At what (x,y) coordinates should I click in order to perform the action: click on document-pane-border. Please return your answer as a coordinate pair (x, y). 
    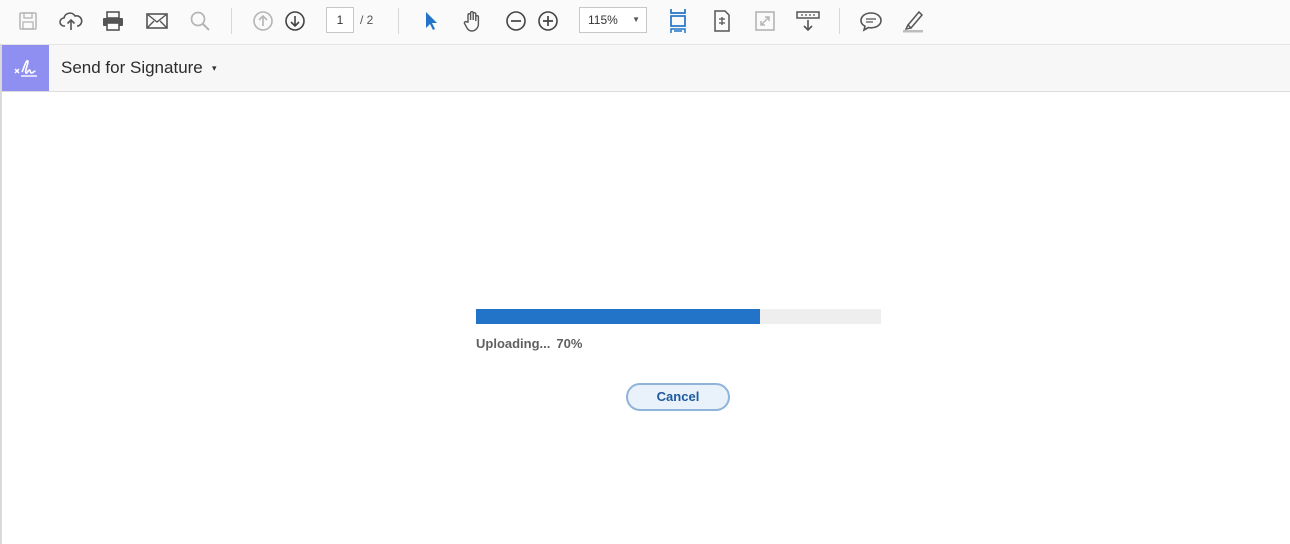
    Looking at the image, I should click on (1, 294).